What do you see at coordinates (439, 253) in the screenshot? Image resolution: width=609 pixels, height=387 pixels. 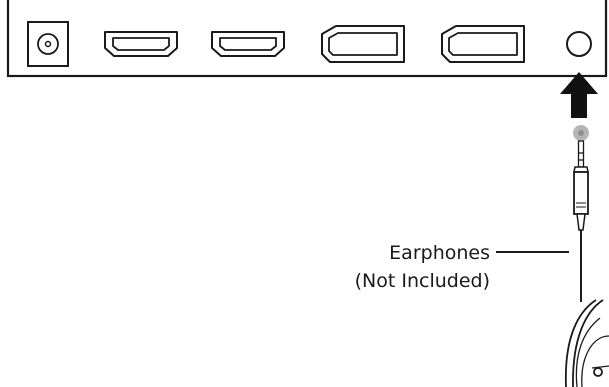 I see `callout-label-earphones: Earphones` at bounding box center [439, 253].